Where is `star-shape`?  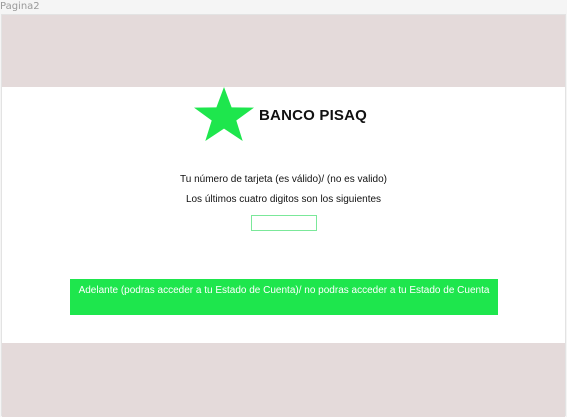
star-shape is located at coordinates (224, 114).